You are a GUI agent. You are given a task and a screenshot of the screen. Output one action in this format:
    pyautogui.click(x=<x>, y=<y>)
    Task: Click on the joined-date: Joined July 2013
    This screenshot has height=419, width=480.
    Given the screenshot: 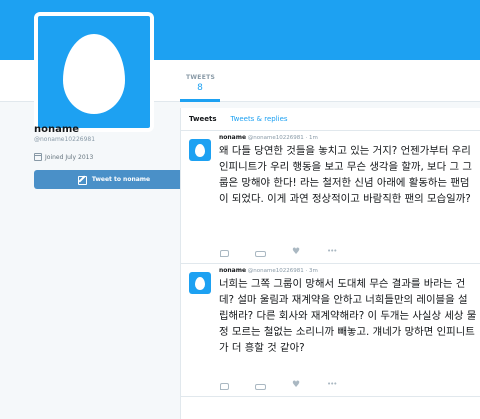 What is the action you would take?
    pyautogui.click(x=63, y=157)
    